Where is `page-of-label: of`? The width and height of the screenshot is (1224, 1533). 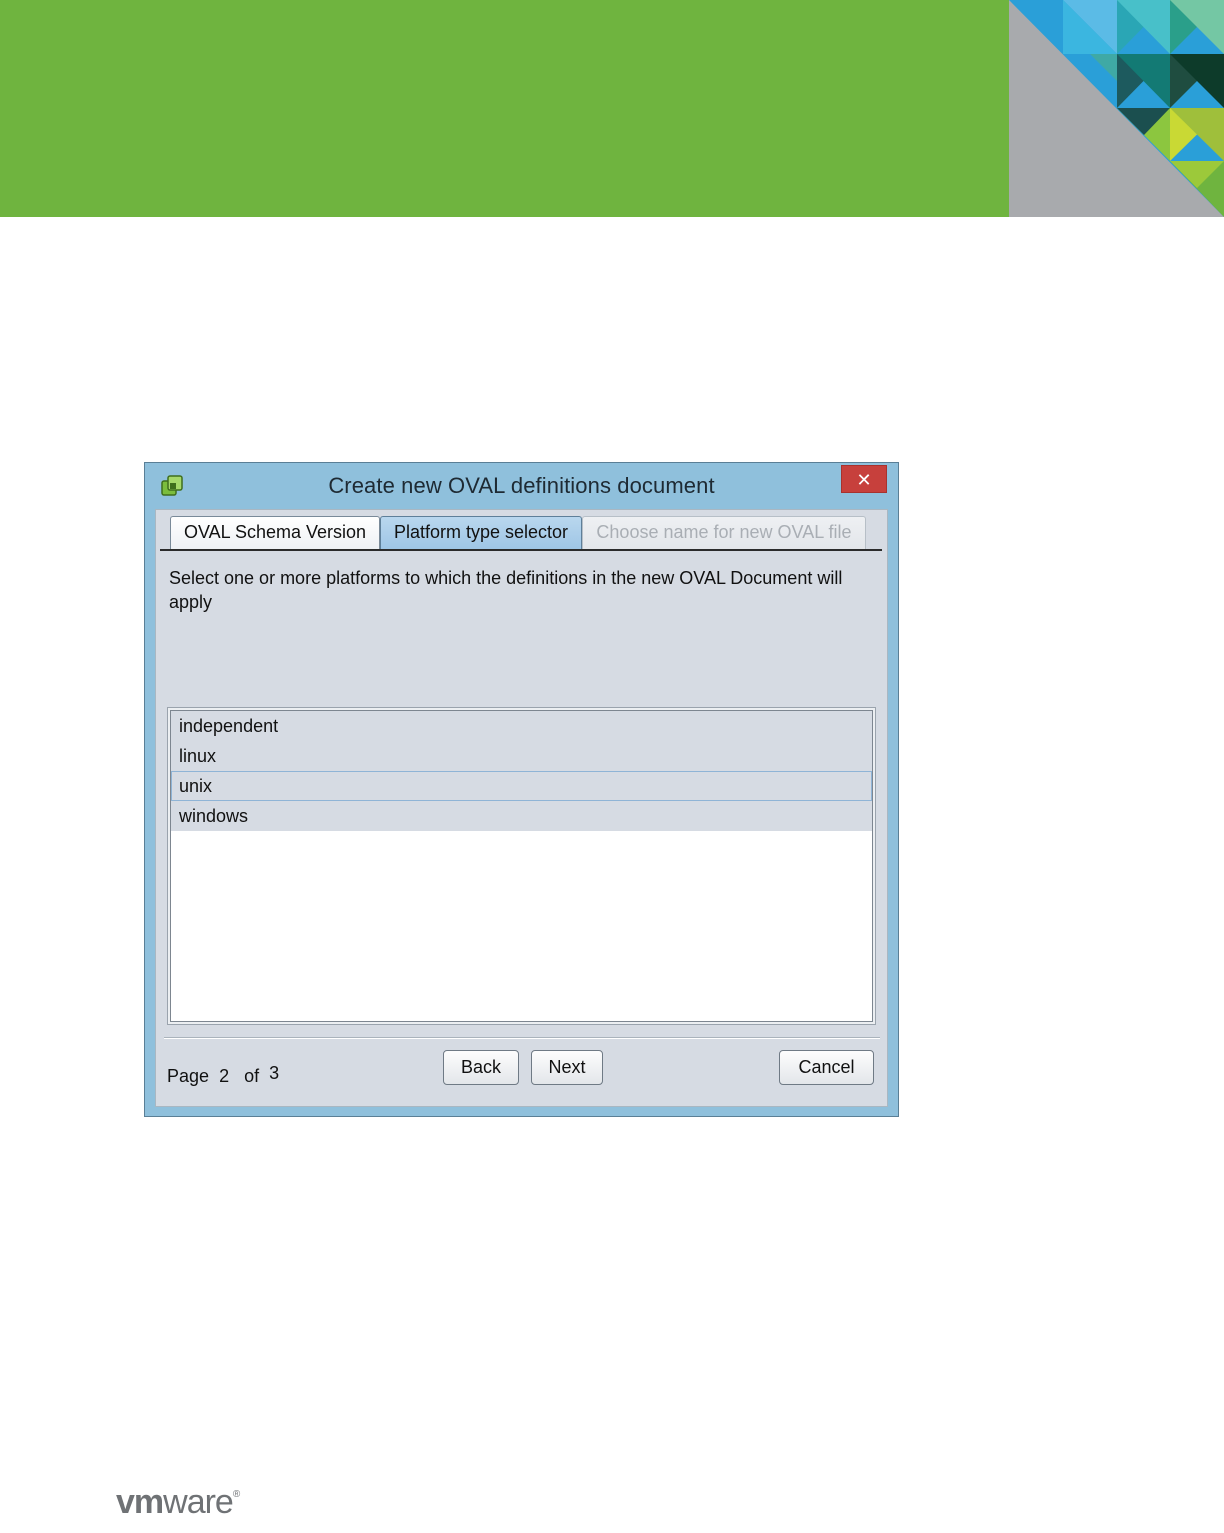
page-of-label: of is located at coordinates (252, 1076).